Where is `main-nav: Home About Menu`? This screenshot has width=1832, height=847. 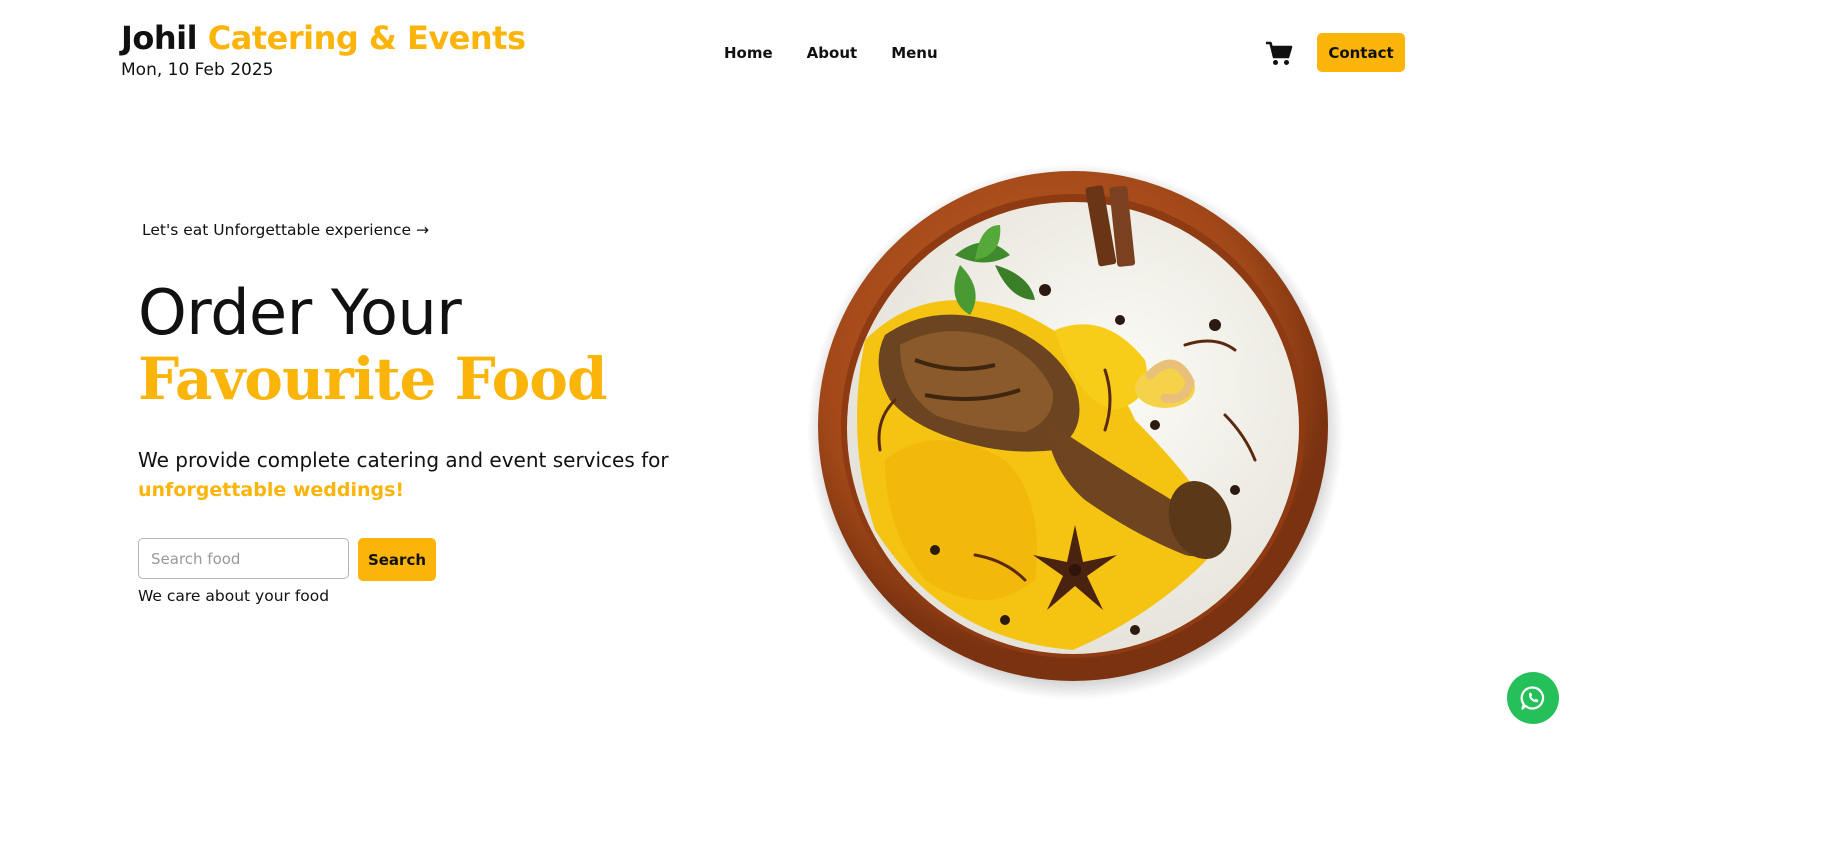
main-nav: Home About Menu is located at coordinates (831, 53).